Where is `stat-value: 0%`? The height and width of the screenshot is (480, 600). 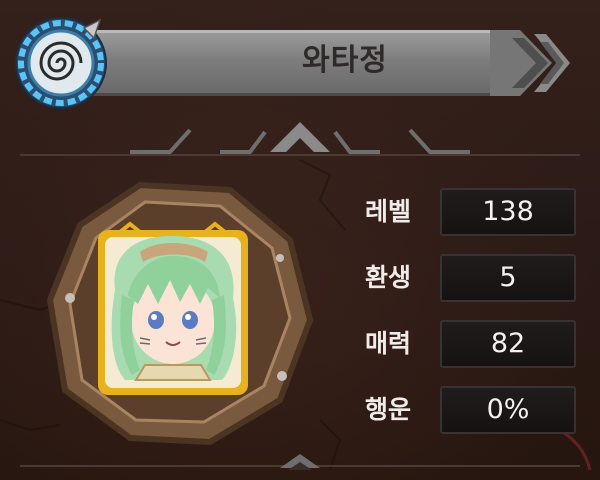 stat-value: 0% is located at coordinates (508, 409).